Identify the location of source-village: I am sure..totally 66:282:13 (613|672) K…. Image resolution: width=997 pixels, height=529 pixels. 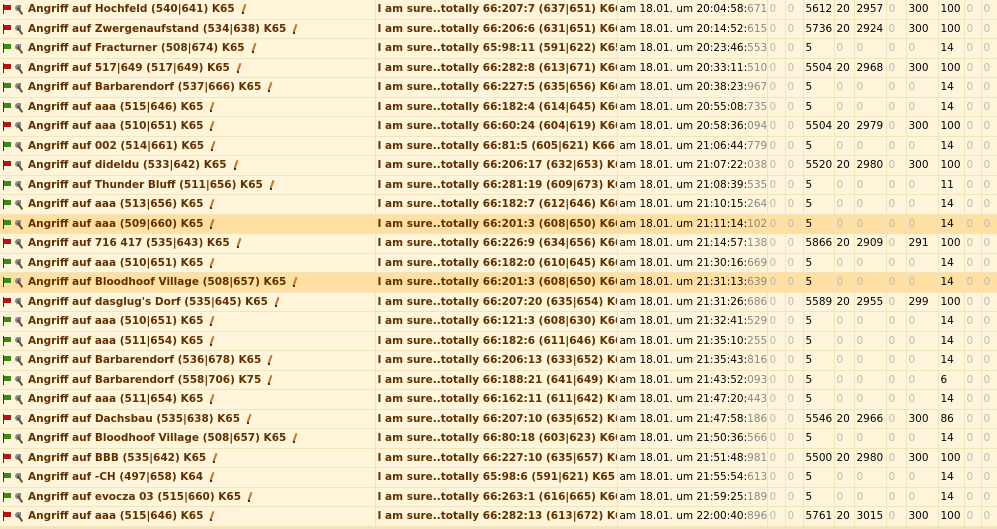
(496, 516).